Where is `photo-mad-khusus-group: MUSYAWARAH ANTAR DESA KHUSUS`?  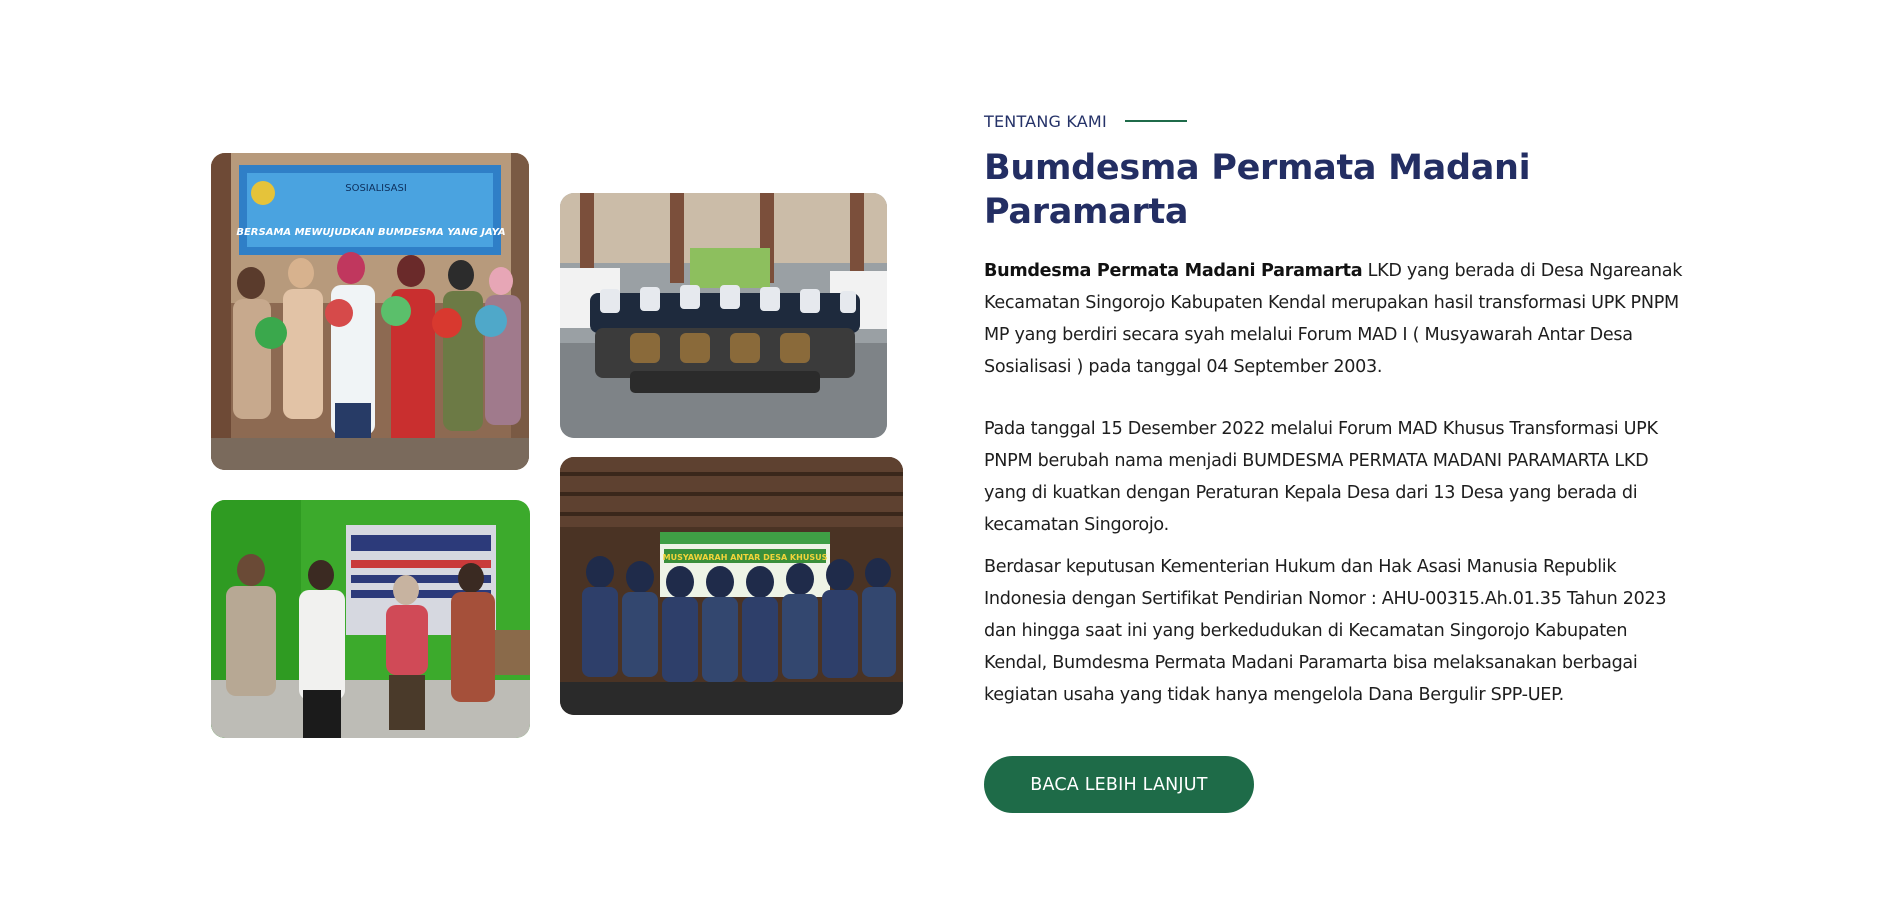
photo-mad-khusus-group: MUSYAWARAH ANTAR DESA KHUSUS is located at coordinates (731, 586).